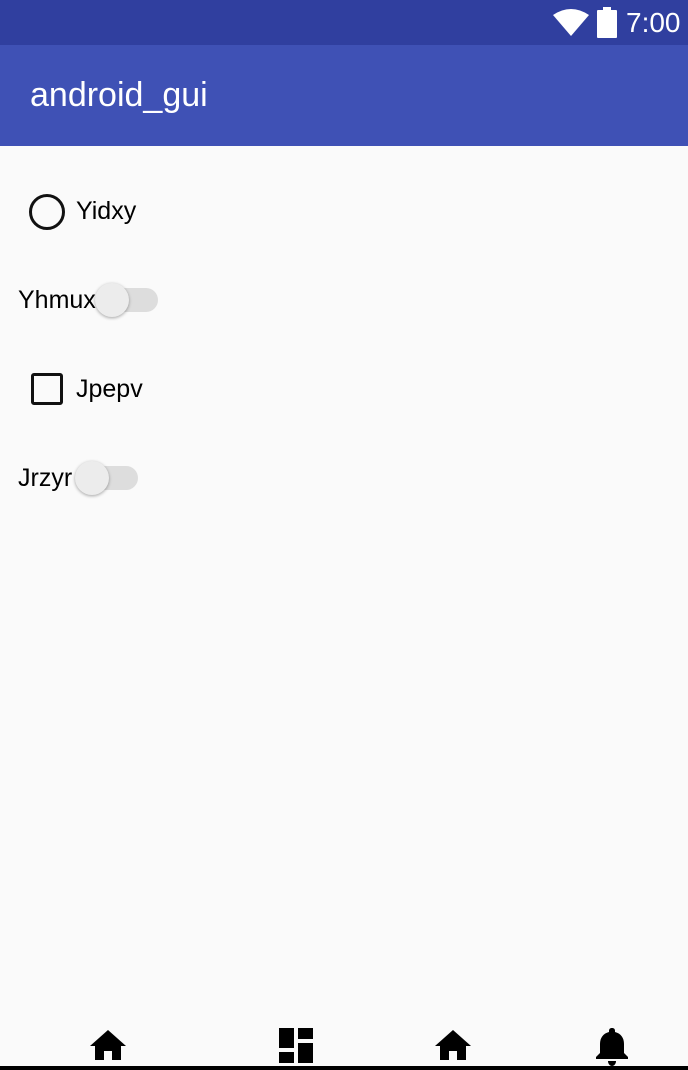 Image resolution: width=688 pixels, height=1070 pixels. Describe the element at coordinates (296, 1046) in the screenshot. I see `dashboard-icon` at that location.